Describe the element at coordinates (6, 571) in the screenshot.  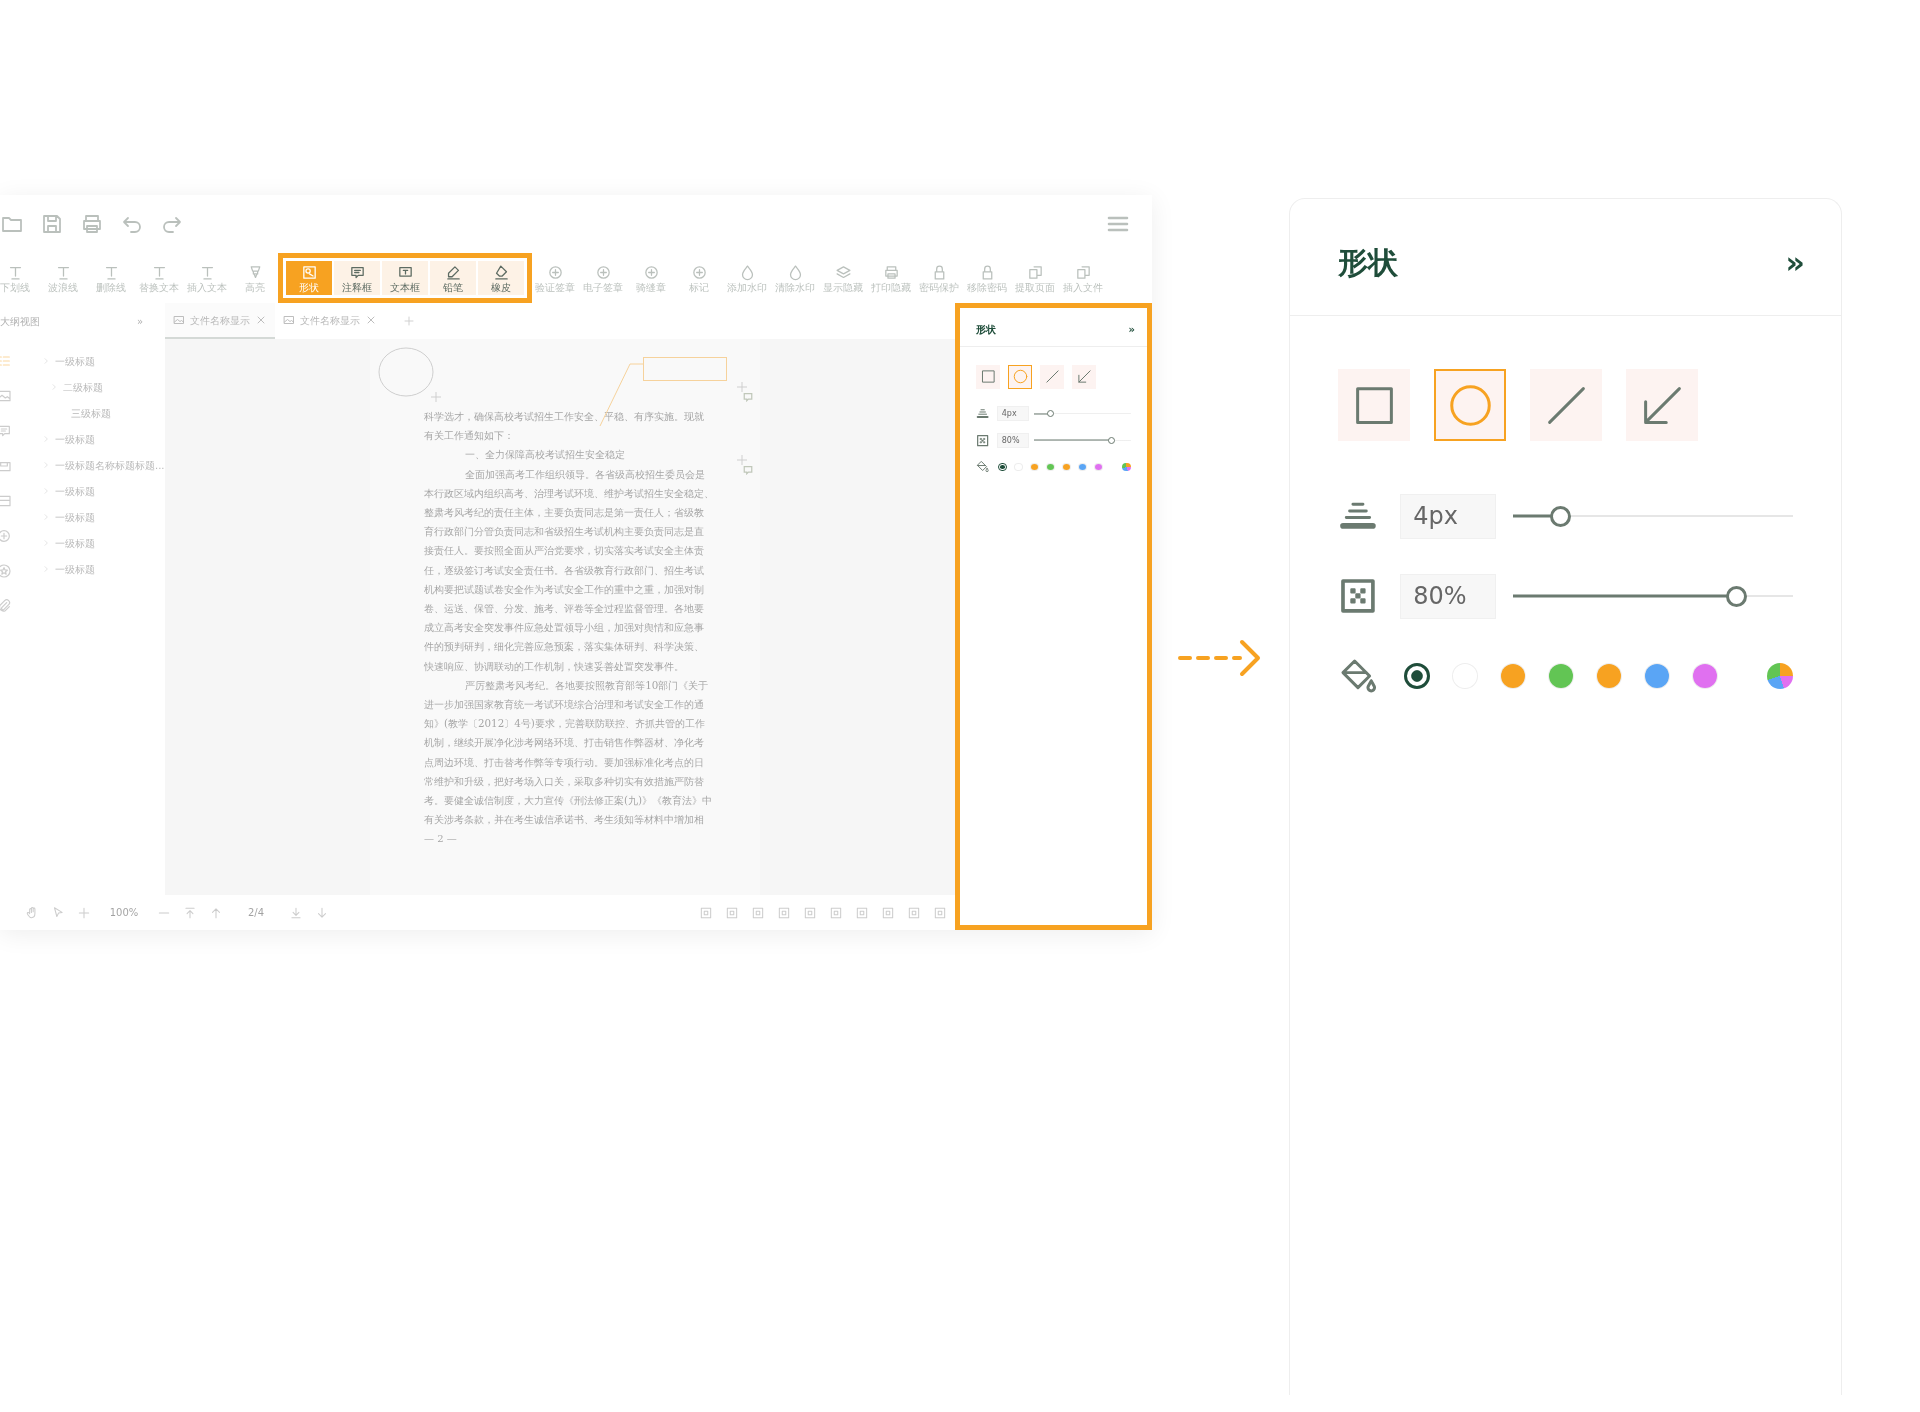
I see `star-icon` at that location.